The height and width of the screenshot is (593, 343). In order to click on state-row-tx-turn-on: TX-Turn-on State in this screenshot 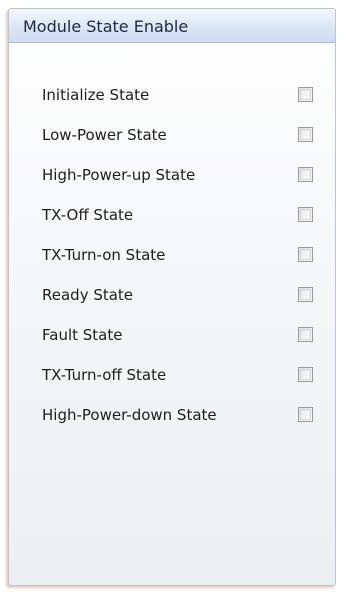, I will do `click(172, 256)`.